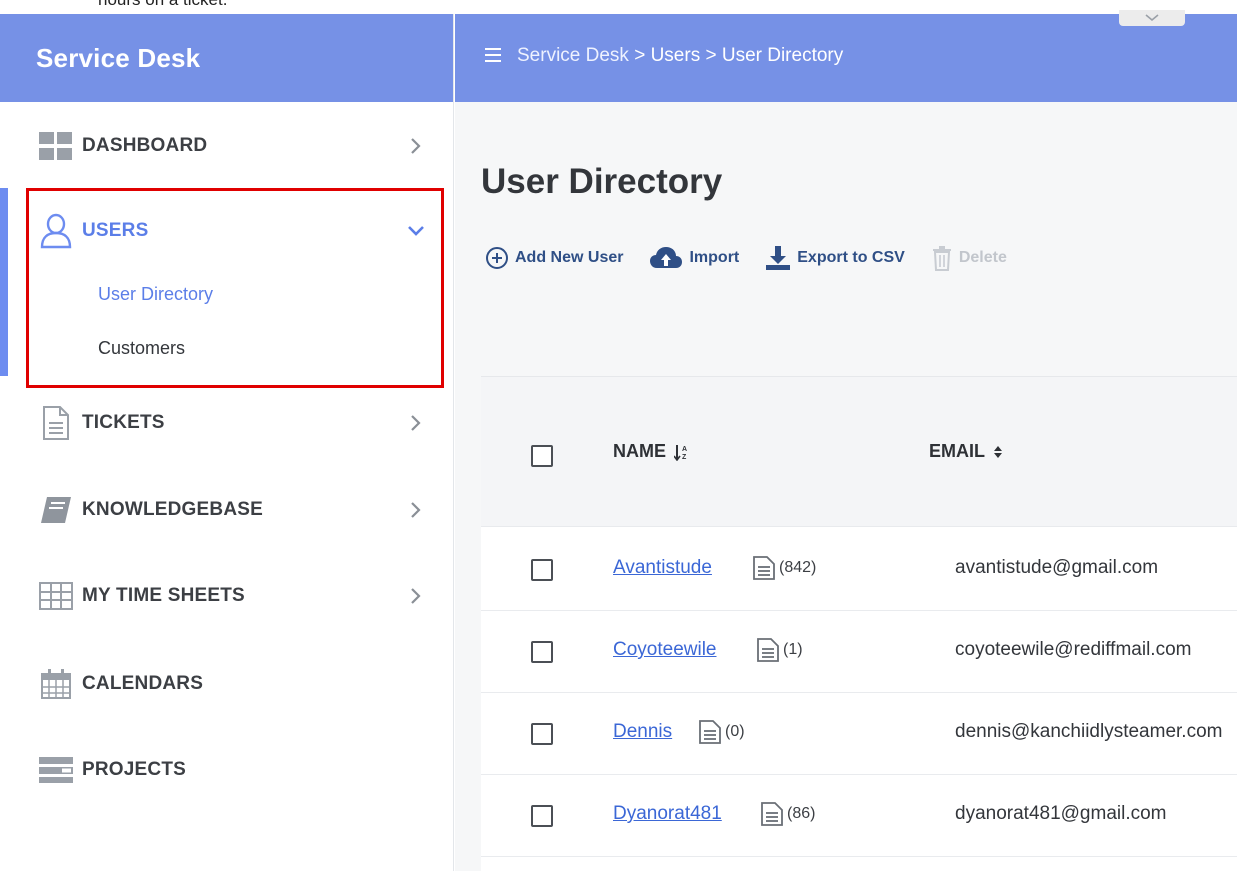  Describe the element at coordinates (759, 258) in the screenshot. I see `toolbar: Add New User Import Export to CSV Delete` at that location.